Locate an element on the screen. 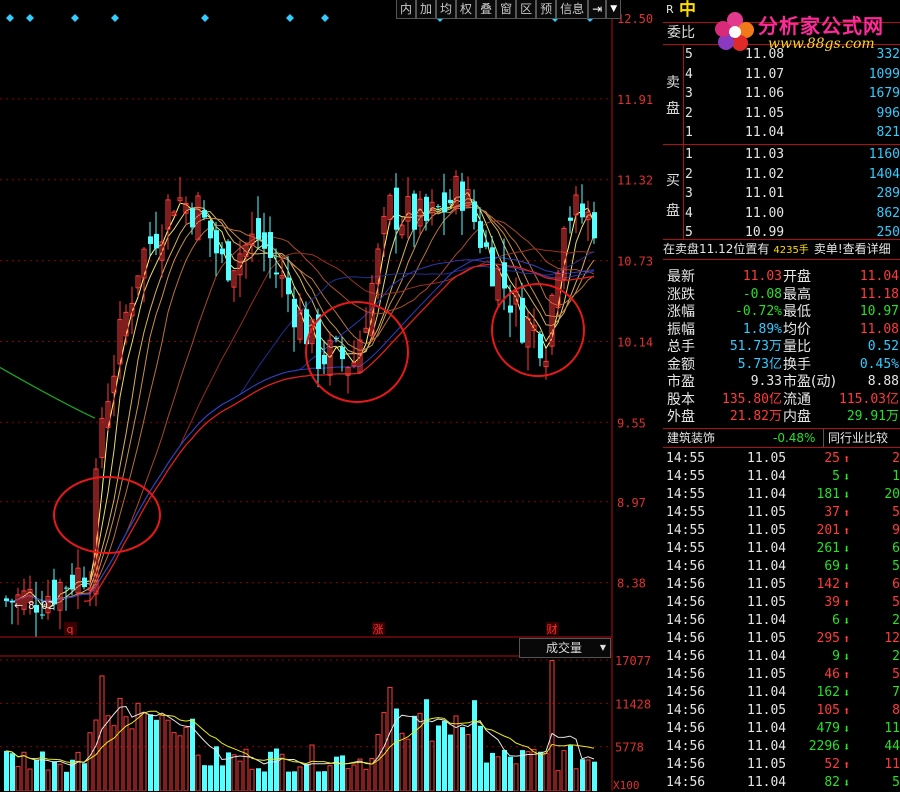 The width and height of the screenshot is (900, 792). industry-name: 建筑装饰 is located at coordinates (691, 438).